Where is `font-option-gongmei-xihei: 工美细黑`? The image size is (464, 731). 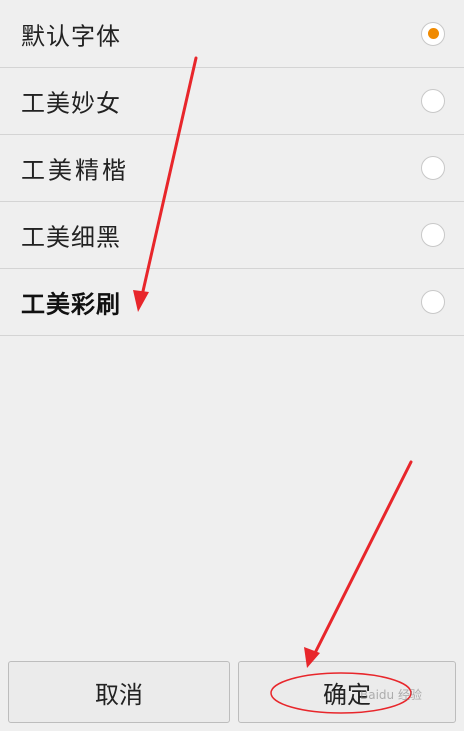
font-option-gongmei-xihei: 工美细黑 is located at coordinates (232, 235).